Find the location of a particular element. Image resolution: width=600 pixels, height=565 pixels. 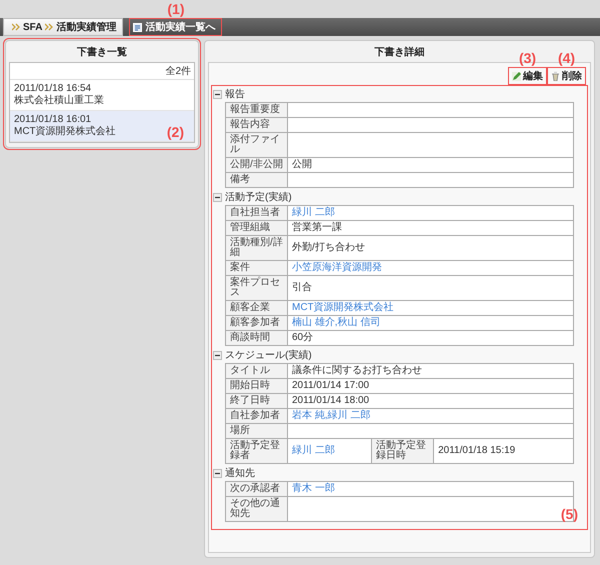

field-label: 商談時間 is located at coordinates (257, 338).